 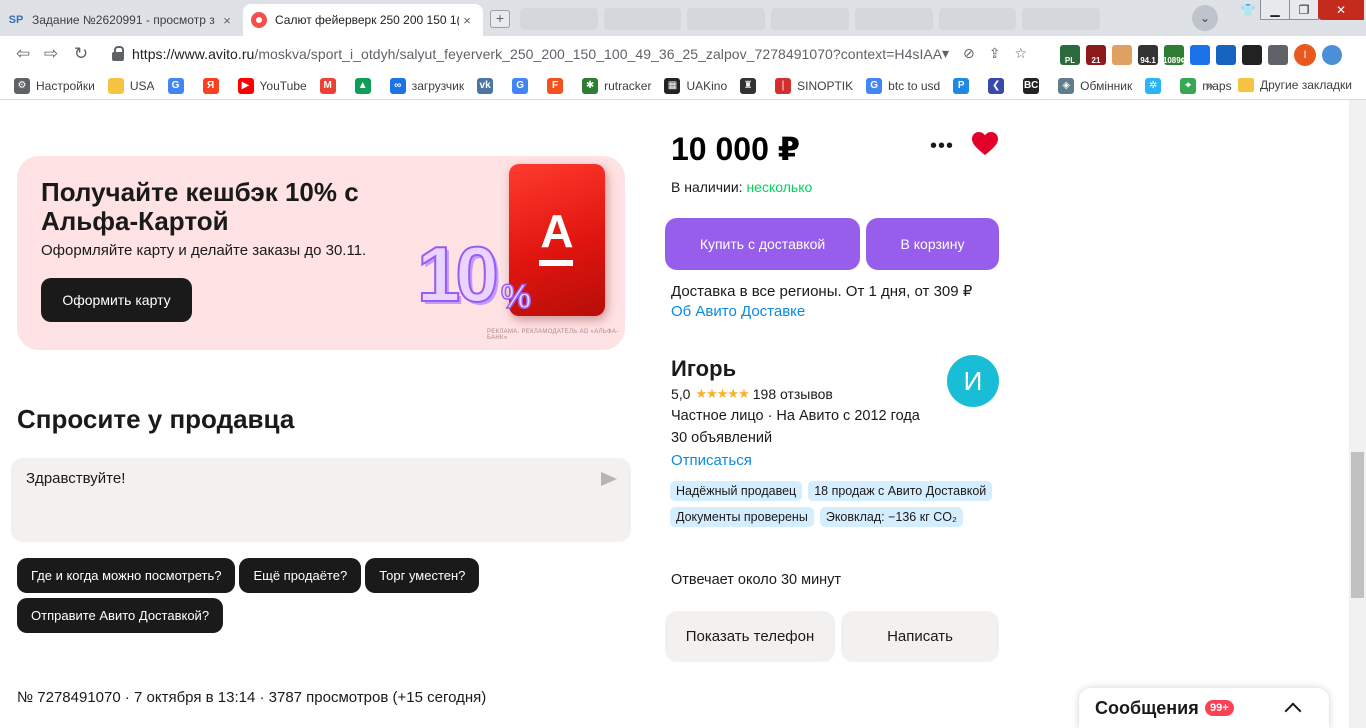 I want to click on seller-avatar: И, so click(x=973, y=381).